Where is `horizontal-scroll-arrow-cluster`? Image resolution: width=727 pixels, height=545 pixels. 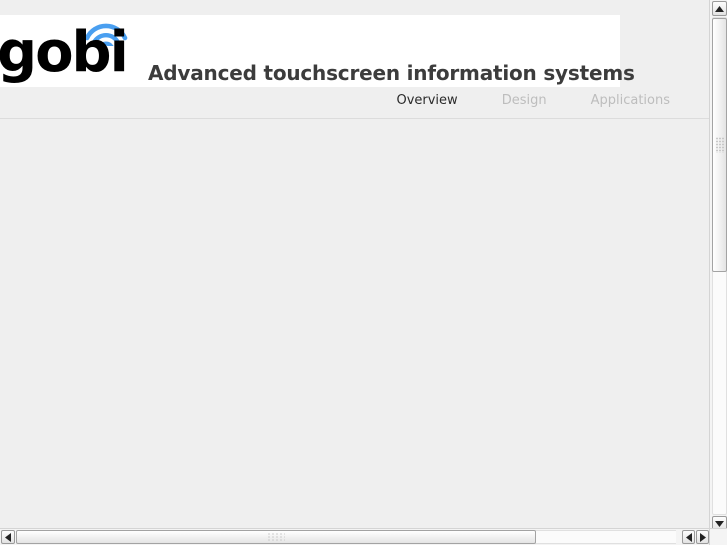
horizontal-scroll-arrow-cluster is located at coordinates (692, 536).